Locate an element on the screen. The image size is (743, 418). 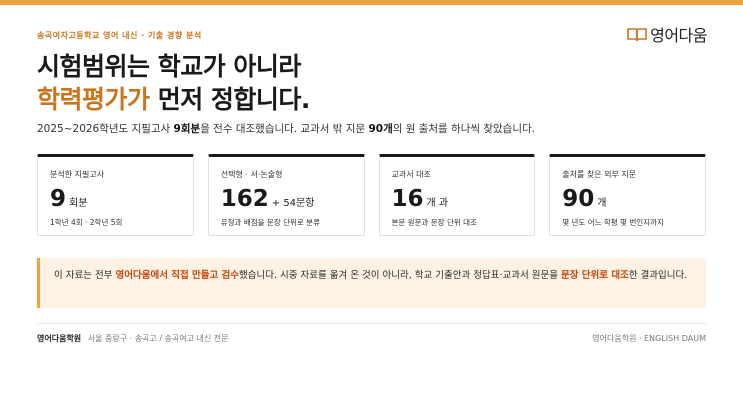
lede-bold-1: 9회분 is located at coordinates (187, 129).